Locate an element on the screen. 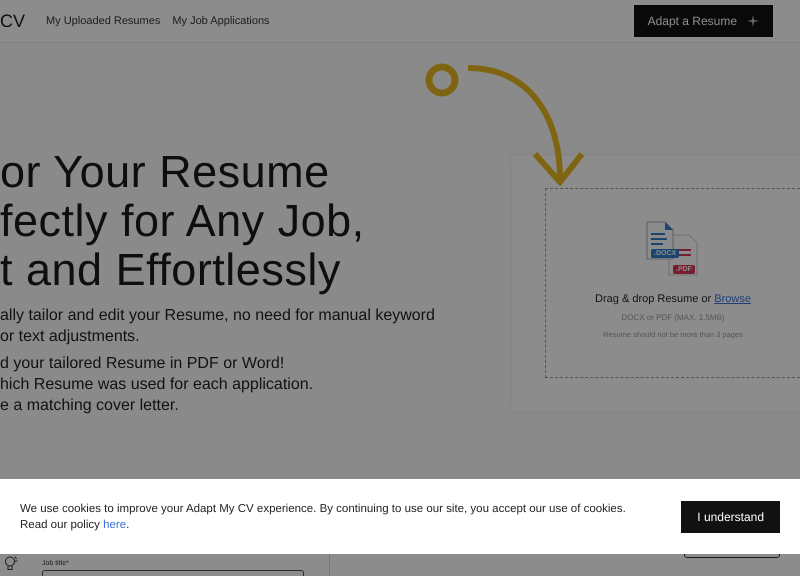 Image resolution: width=800 pixels, height=576 pixels. hero-heading-line: or Your Resume is located at coordinates (165, 171).